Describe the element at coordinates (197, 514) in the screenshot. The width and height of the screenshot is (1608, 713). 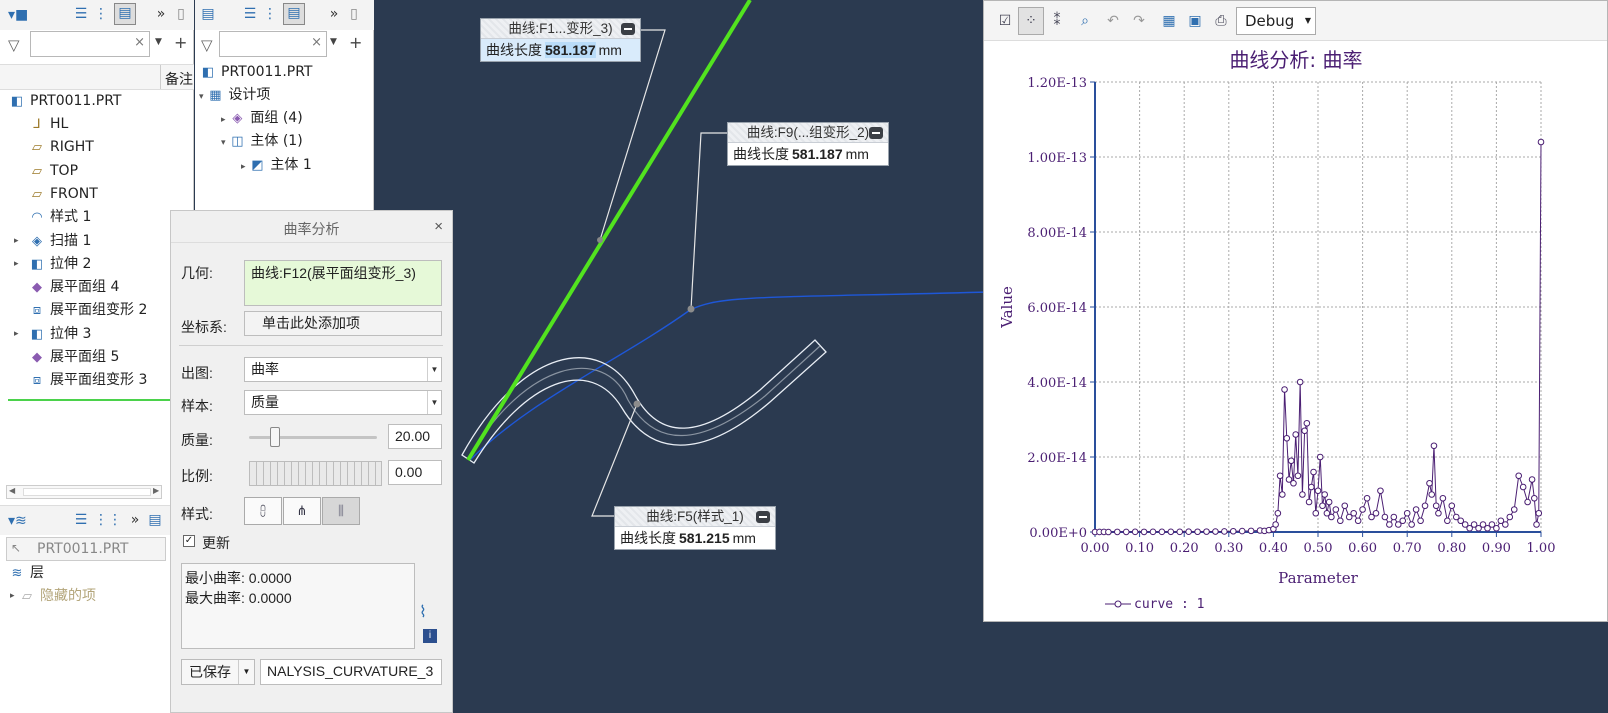
I see `style-label: 样式:` at that location.